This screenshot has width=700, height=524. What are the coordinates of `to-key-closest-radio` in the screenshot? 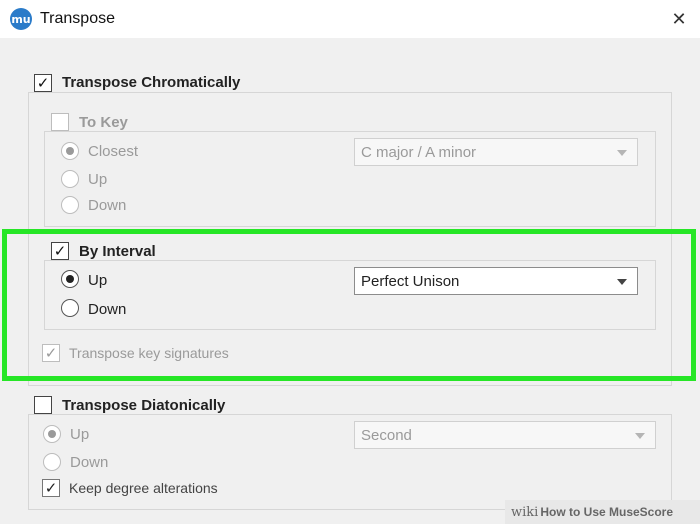 It's located at (70, 151).